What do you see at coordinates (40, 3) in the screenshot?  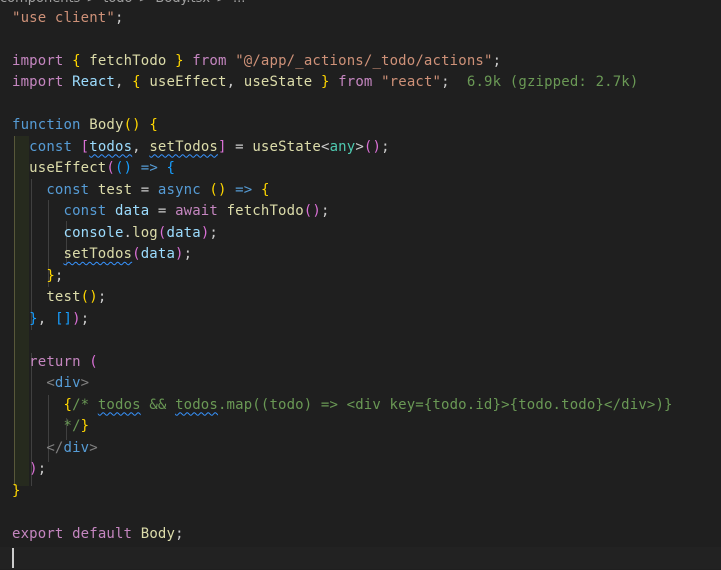 I see `breadcrumb-item: components` at bounding box center [40, 3].